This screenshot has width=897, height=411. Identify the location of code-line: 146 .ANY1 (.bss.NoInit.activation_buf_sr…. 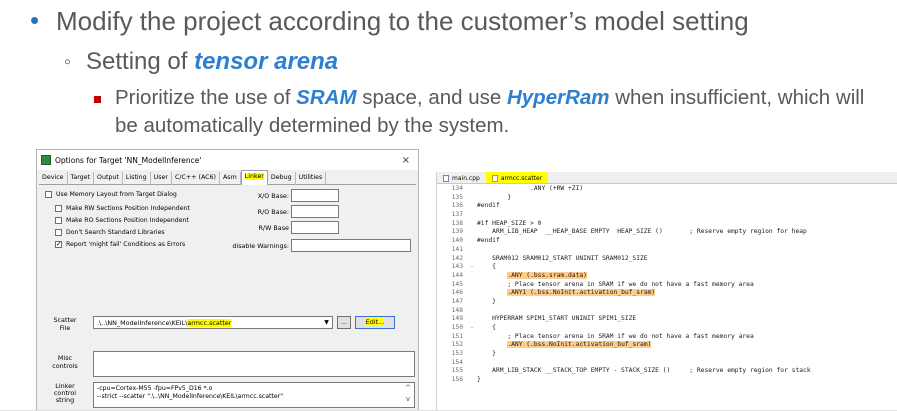
(667, 293).